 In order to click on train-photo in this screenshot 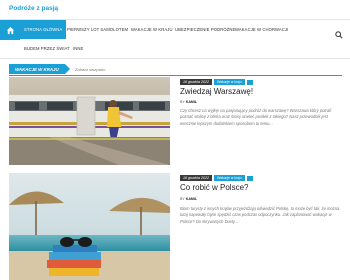, I will do `click(89, 121)`.